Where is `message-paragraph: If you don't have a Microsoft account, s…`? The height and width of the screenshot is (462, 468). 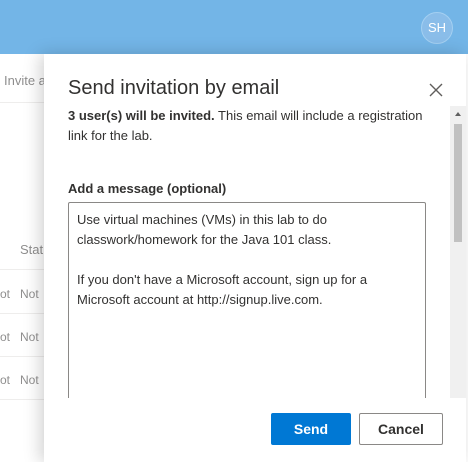 message-paragraph: If you don't have a Microsoft account, s… is located at coordinates (222, 289).